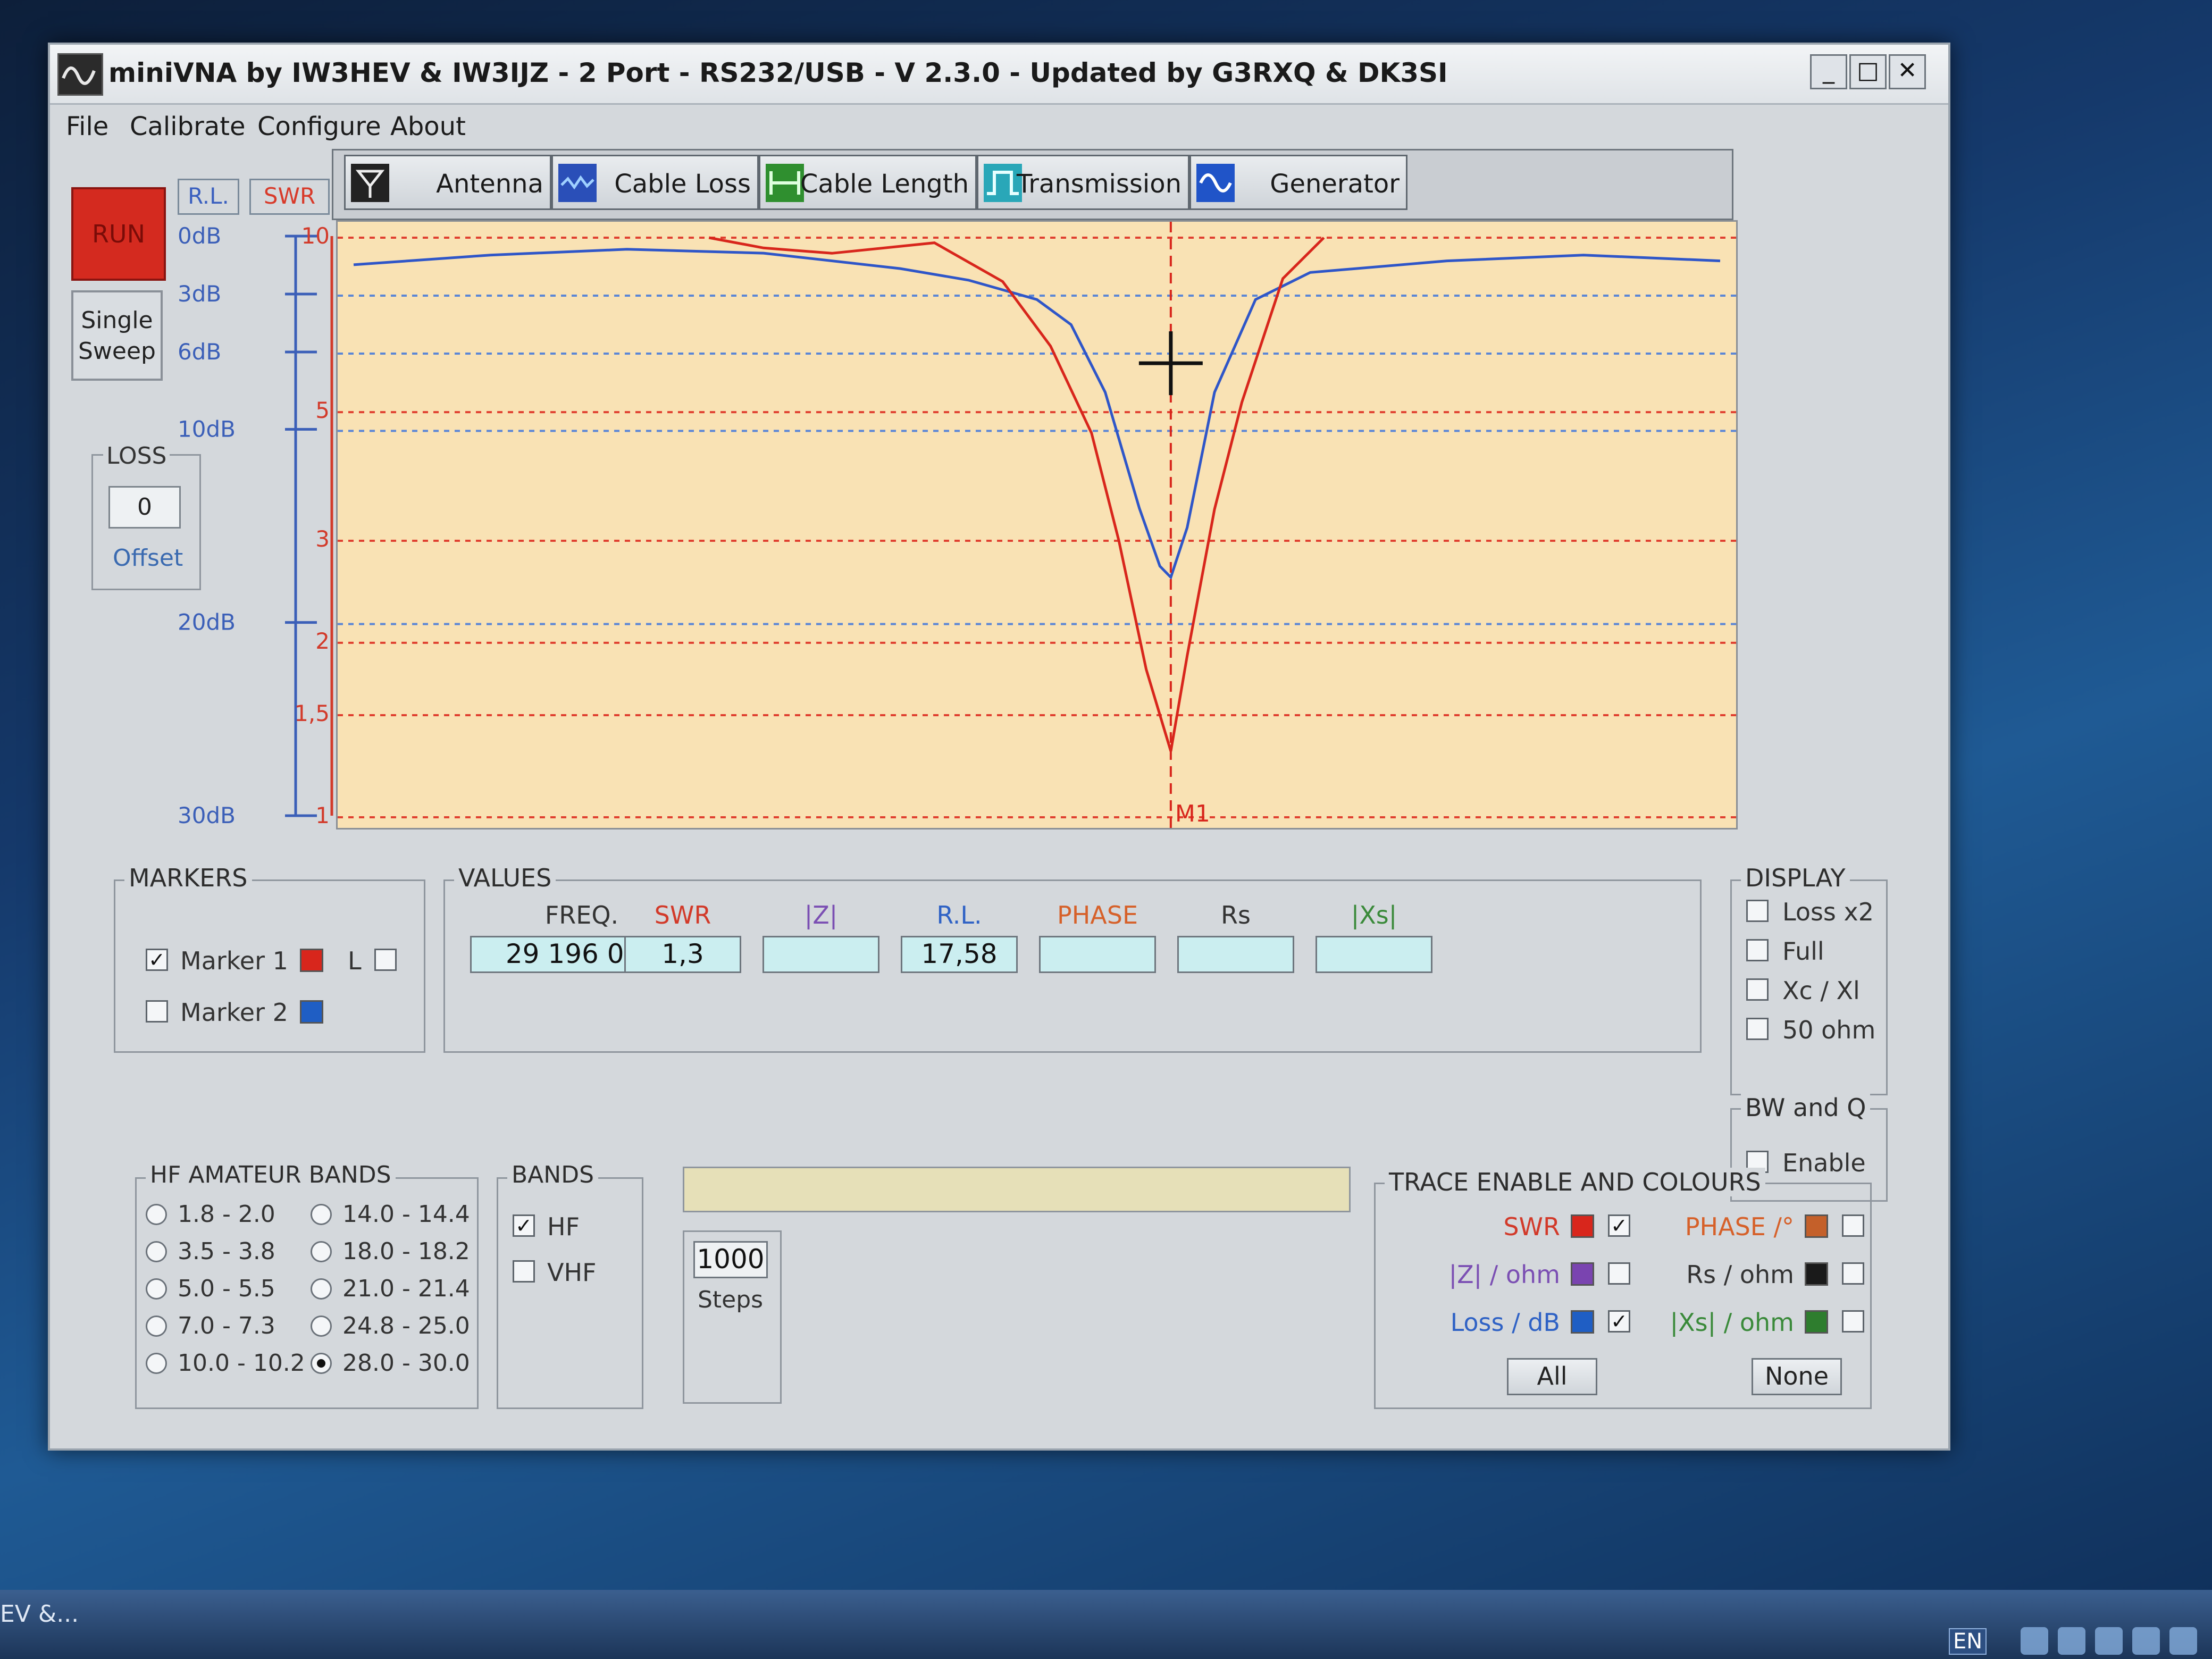 The height and width of the screenshot is (1659, 2212). I want to click on value-field: 17,58, so click(959, 954).